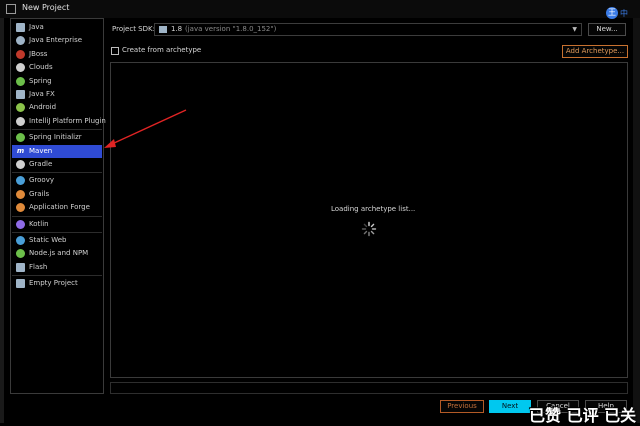  What do you see at coordinates (145, 128) in the screenshot?
I see `annotation-arrow` at bounding box center [145, 128].